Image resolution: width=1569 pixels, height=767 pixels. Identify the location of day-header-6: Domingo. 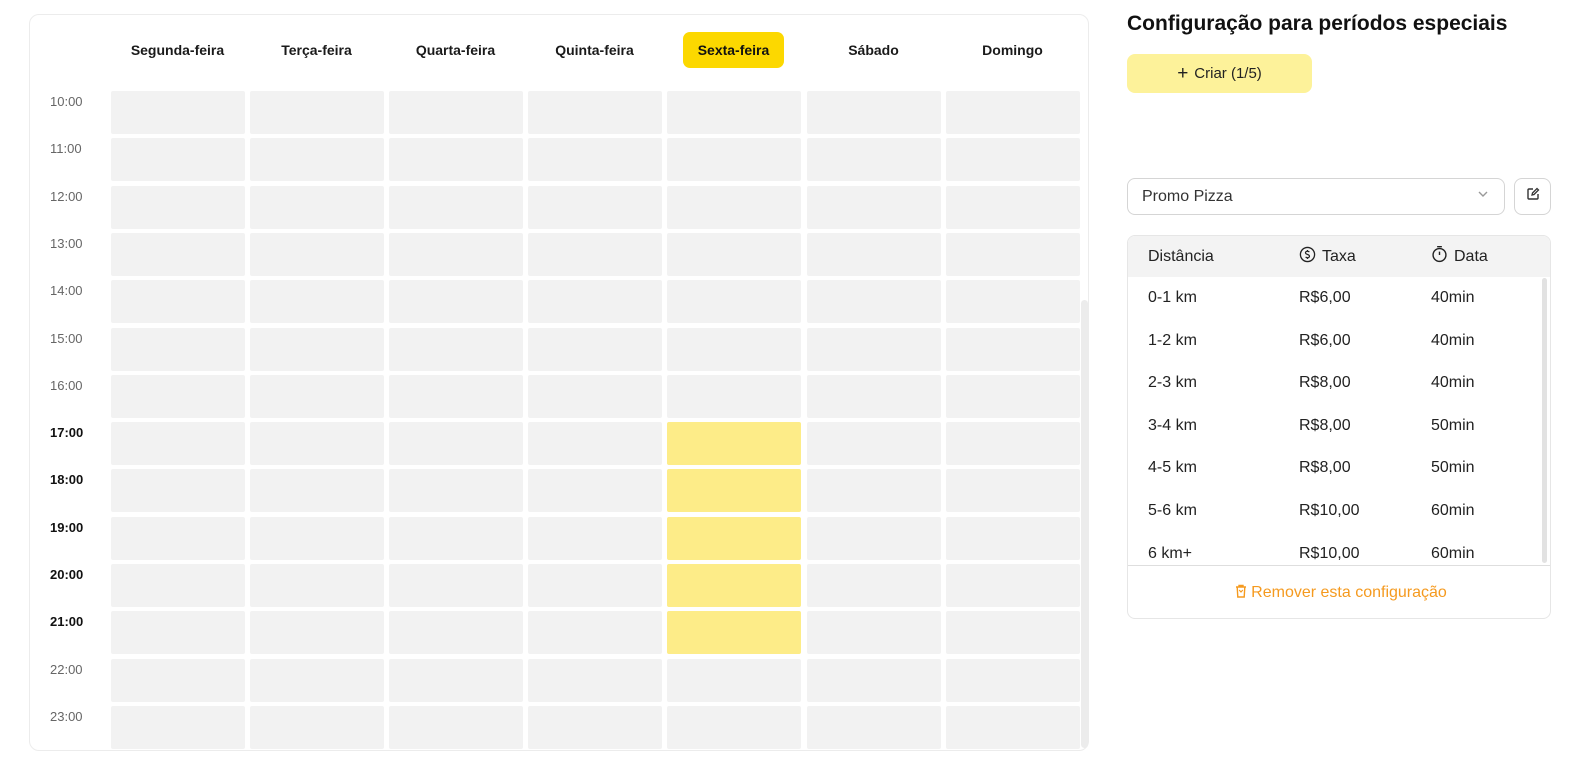
(1012, 50).